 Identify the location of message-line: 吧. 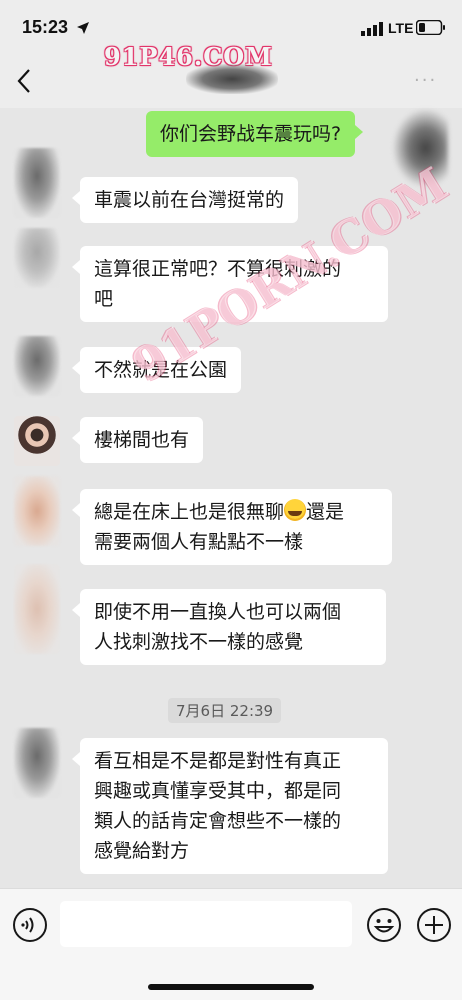
(104, 299).